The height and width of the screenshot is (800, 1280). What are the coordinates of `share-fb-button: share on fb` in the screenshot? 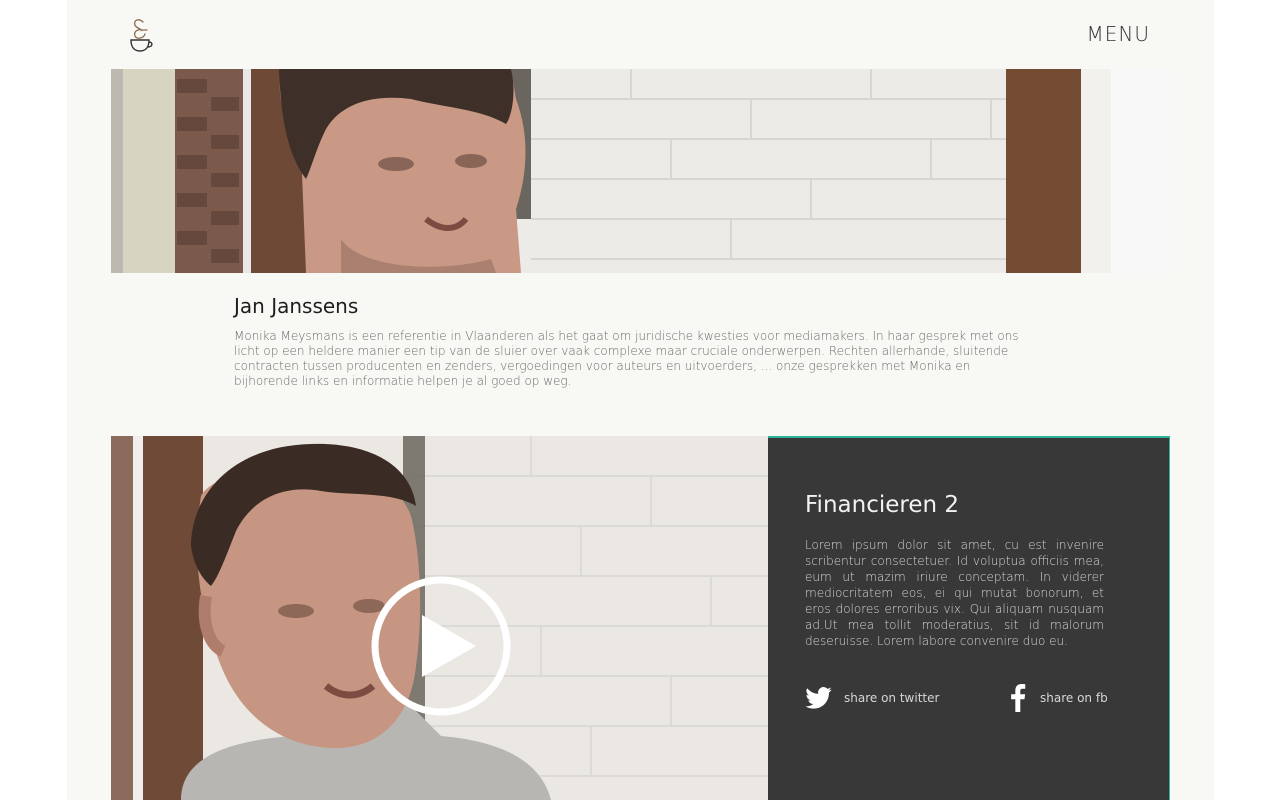 It's located at (1059, 698).